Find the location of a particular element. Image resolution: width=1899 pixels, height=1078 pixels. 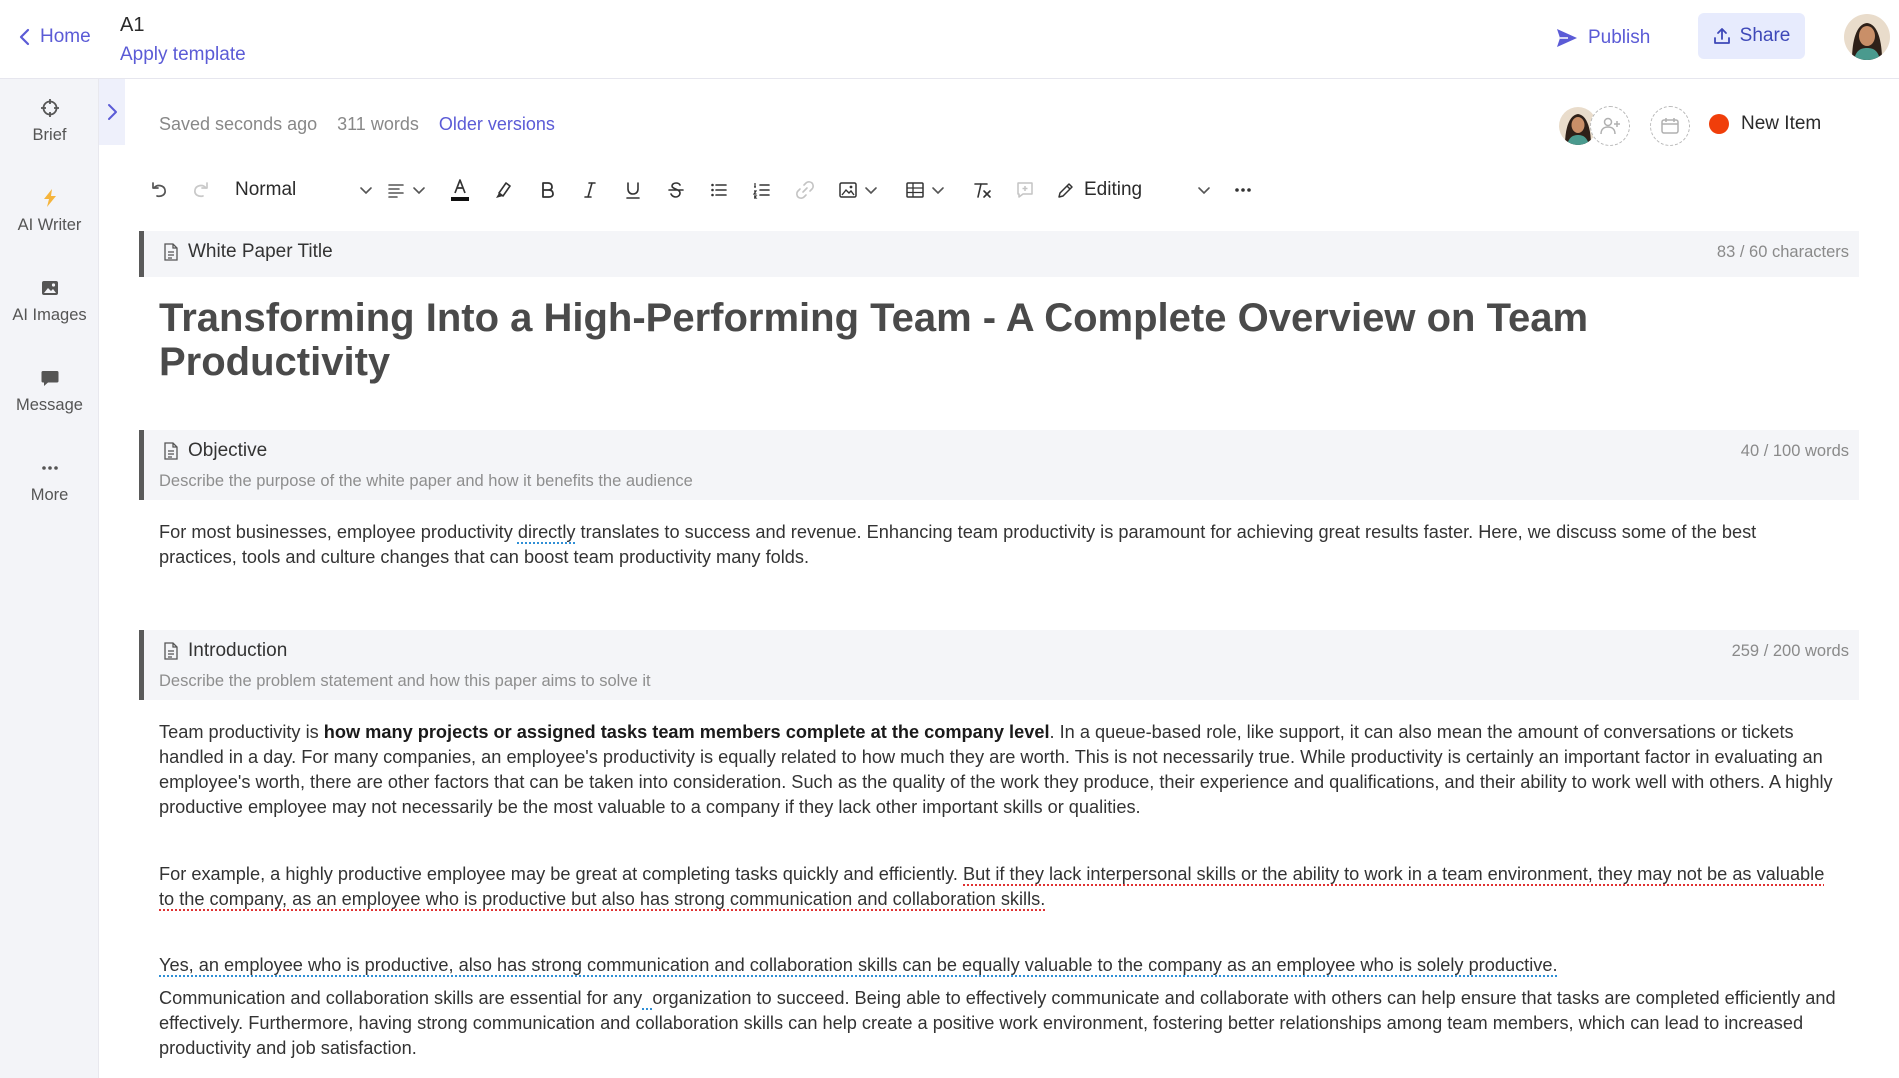

avatar-image is located at coordinates (1867, 37).